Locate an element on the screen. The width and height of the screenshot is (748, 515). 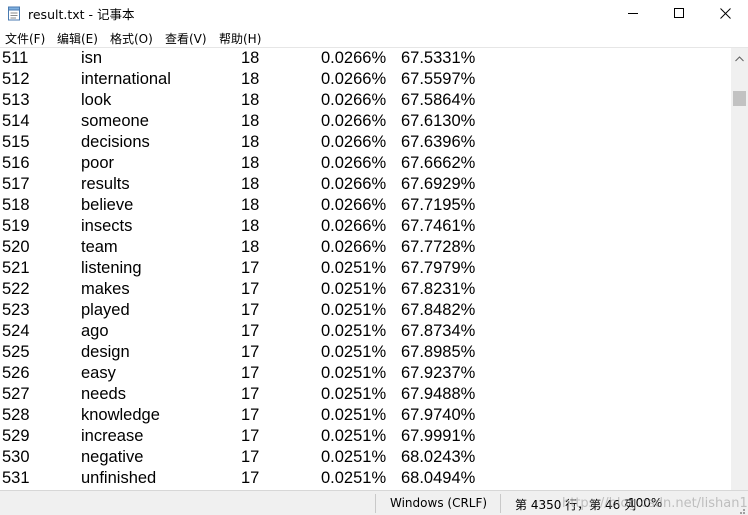
word-cell: makes is located at coordinates (105, 289).